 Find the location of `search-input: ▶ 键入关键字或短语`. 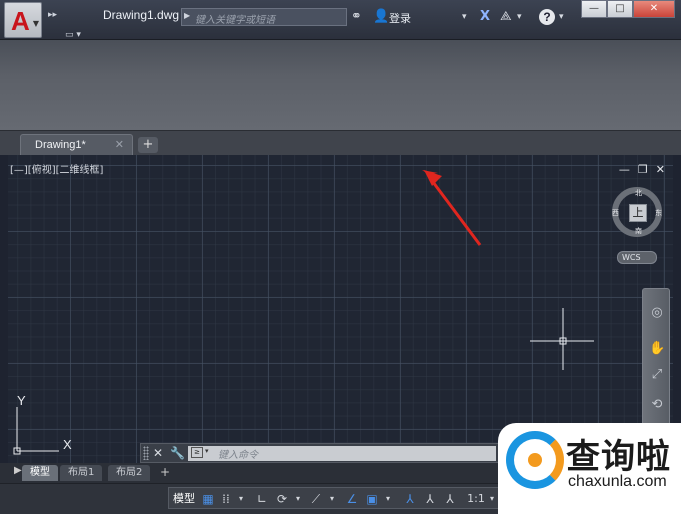

search-input: ▶ 键入关键字或短语 is located at coordinates (264, 17).